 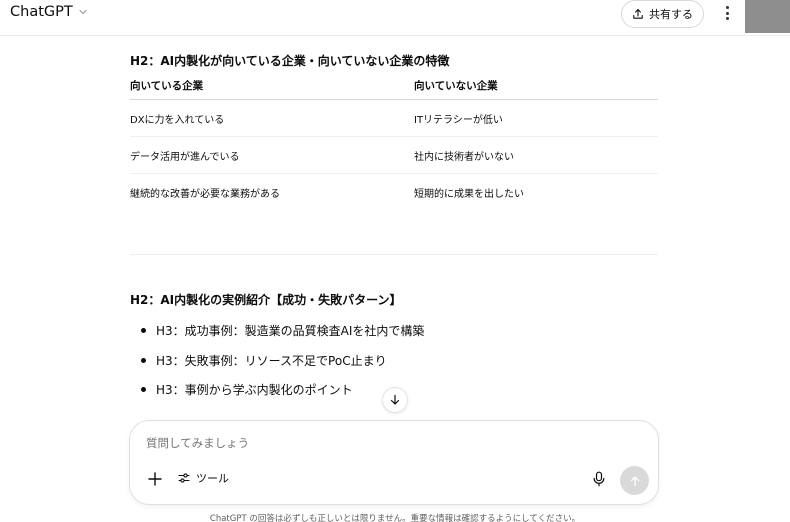 I want to click on plus-icon, so click(x=155, y=479).